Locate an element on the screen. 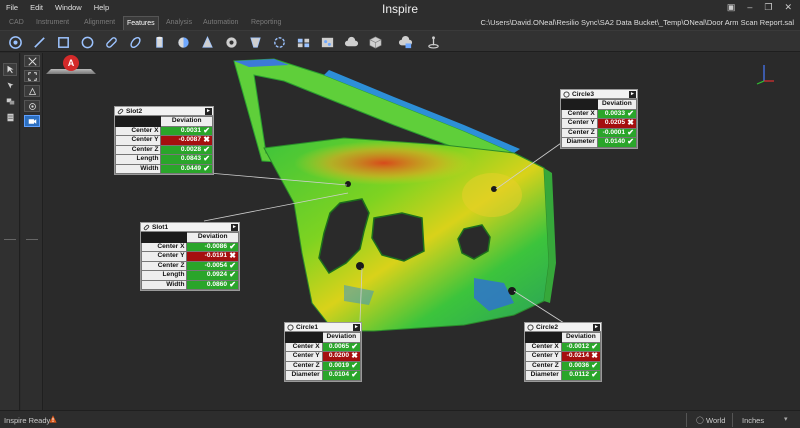  tab-instrument: Instrument is located at coordinates (52, 23).